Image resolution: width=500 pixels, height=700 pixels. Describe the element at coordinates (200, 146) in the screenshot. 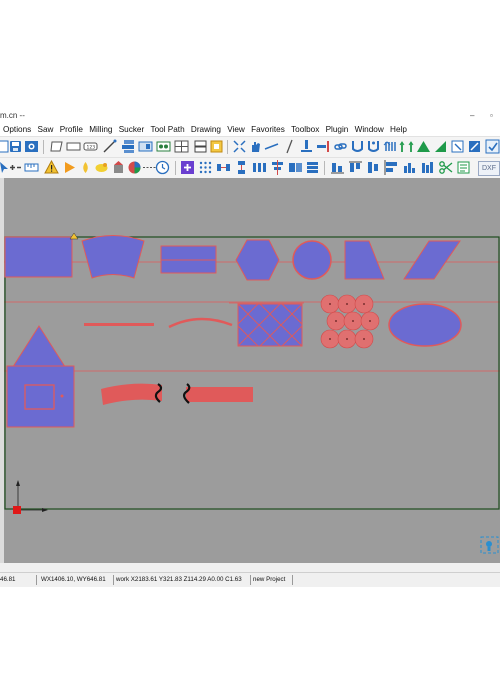

I see `split-panel-icon` at that location.